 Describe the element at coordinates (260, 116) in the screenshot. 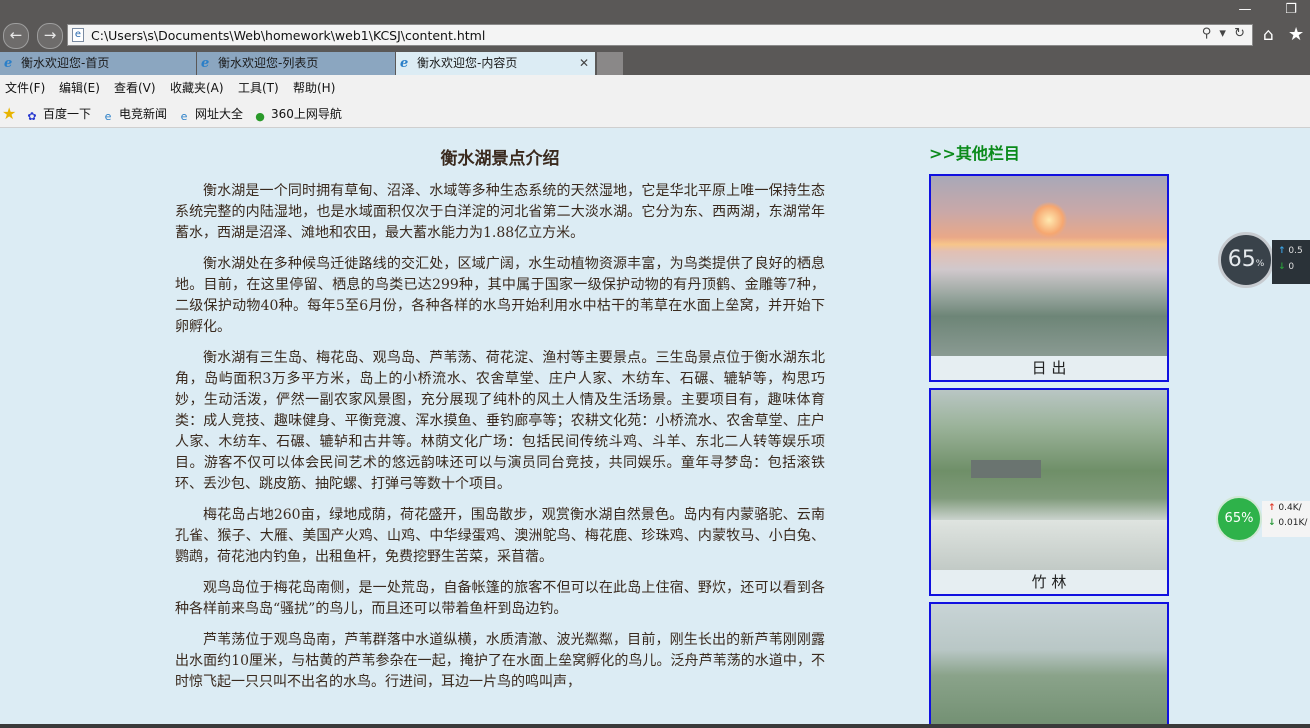

I see `360-icon: ●` at that location.